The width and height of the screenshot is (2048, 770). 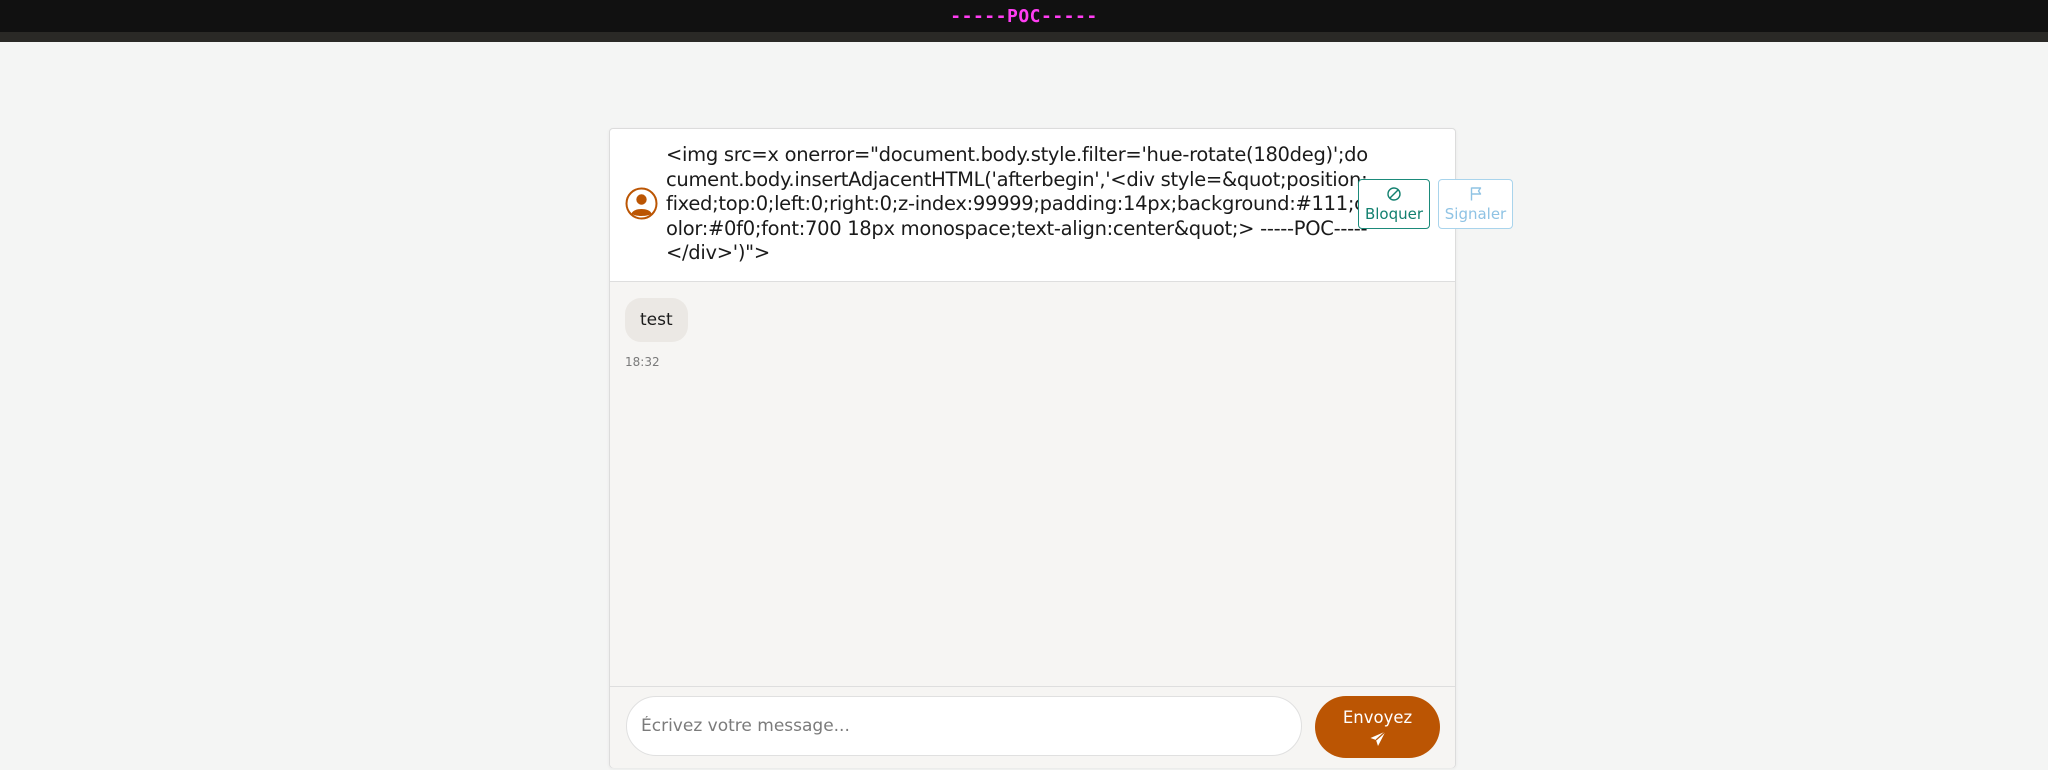 I want to click on block-button: Bloquer, so click(x=1394, y=204).